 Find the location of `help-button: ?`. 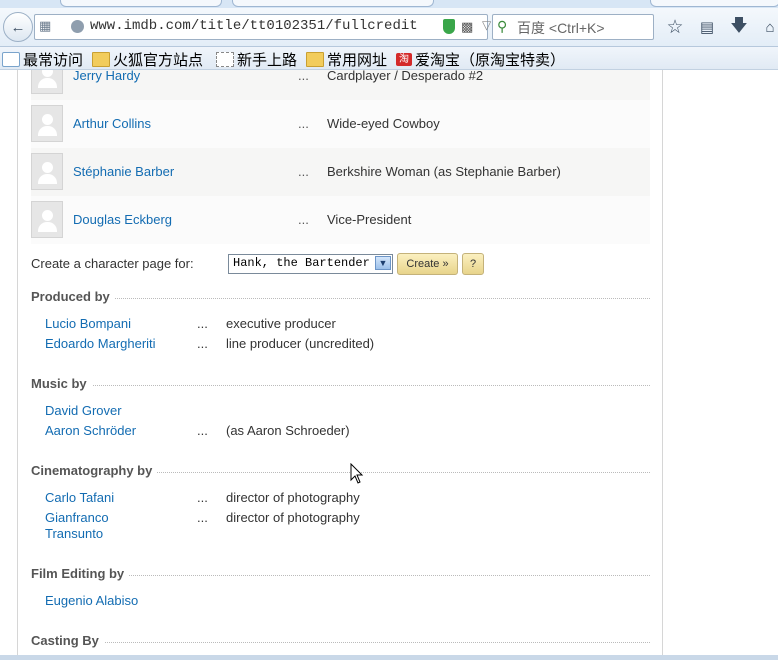

help-button: ? is located at coordinates (473, 264).